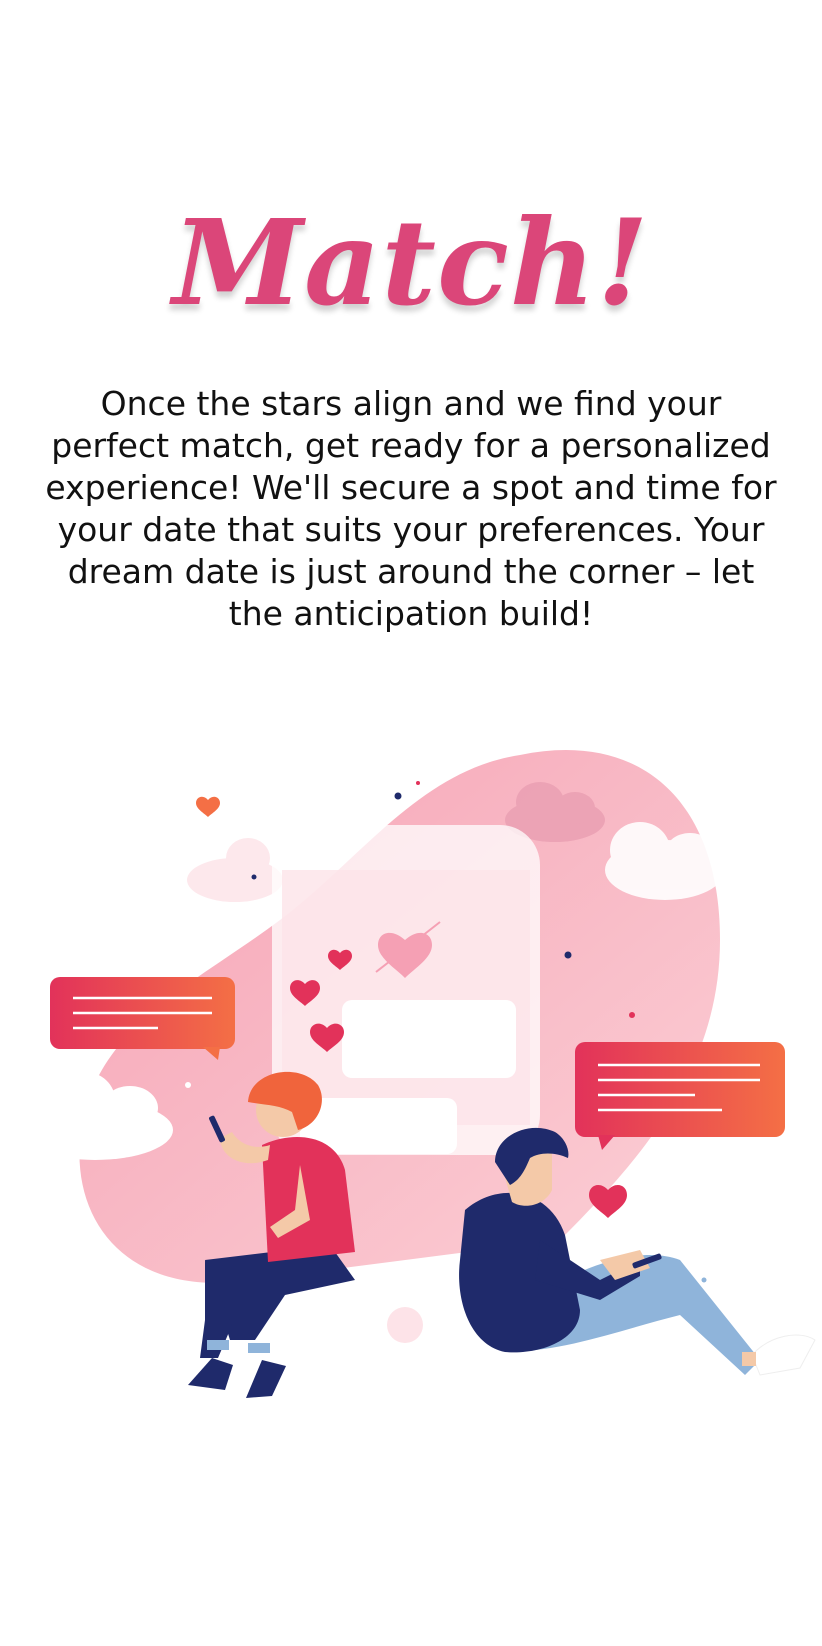  Describe the element at coordinates (411, 263) in the screenshot. I see `page-title: Match!` at that location.